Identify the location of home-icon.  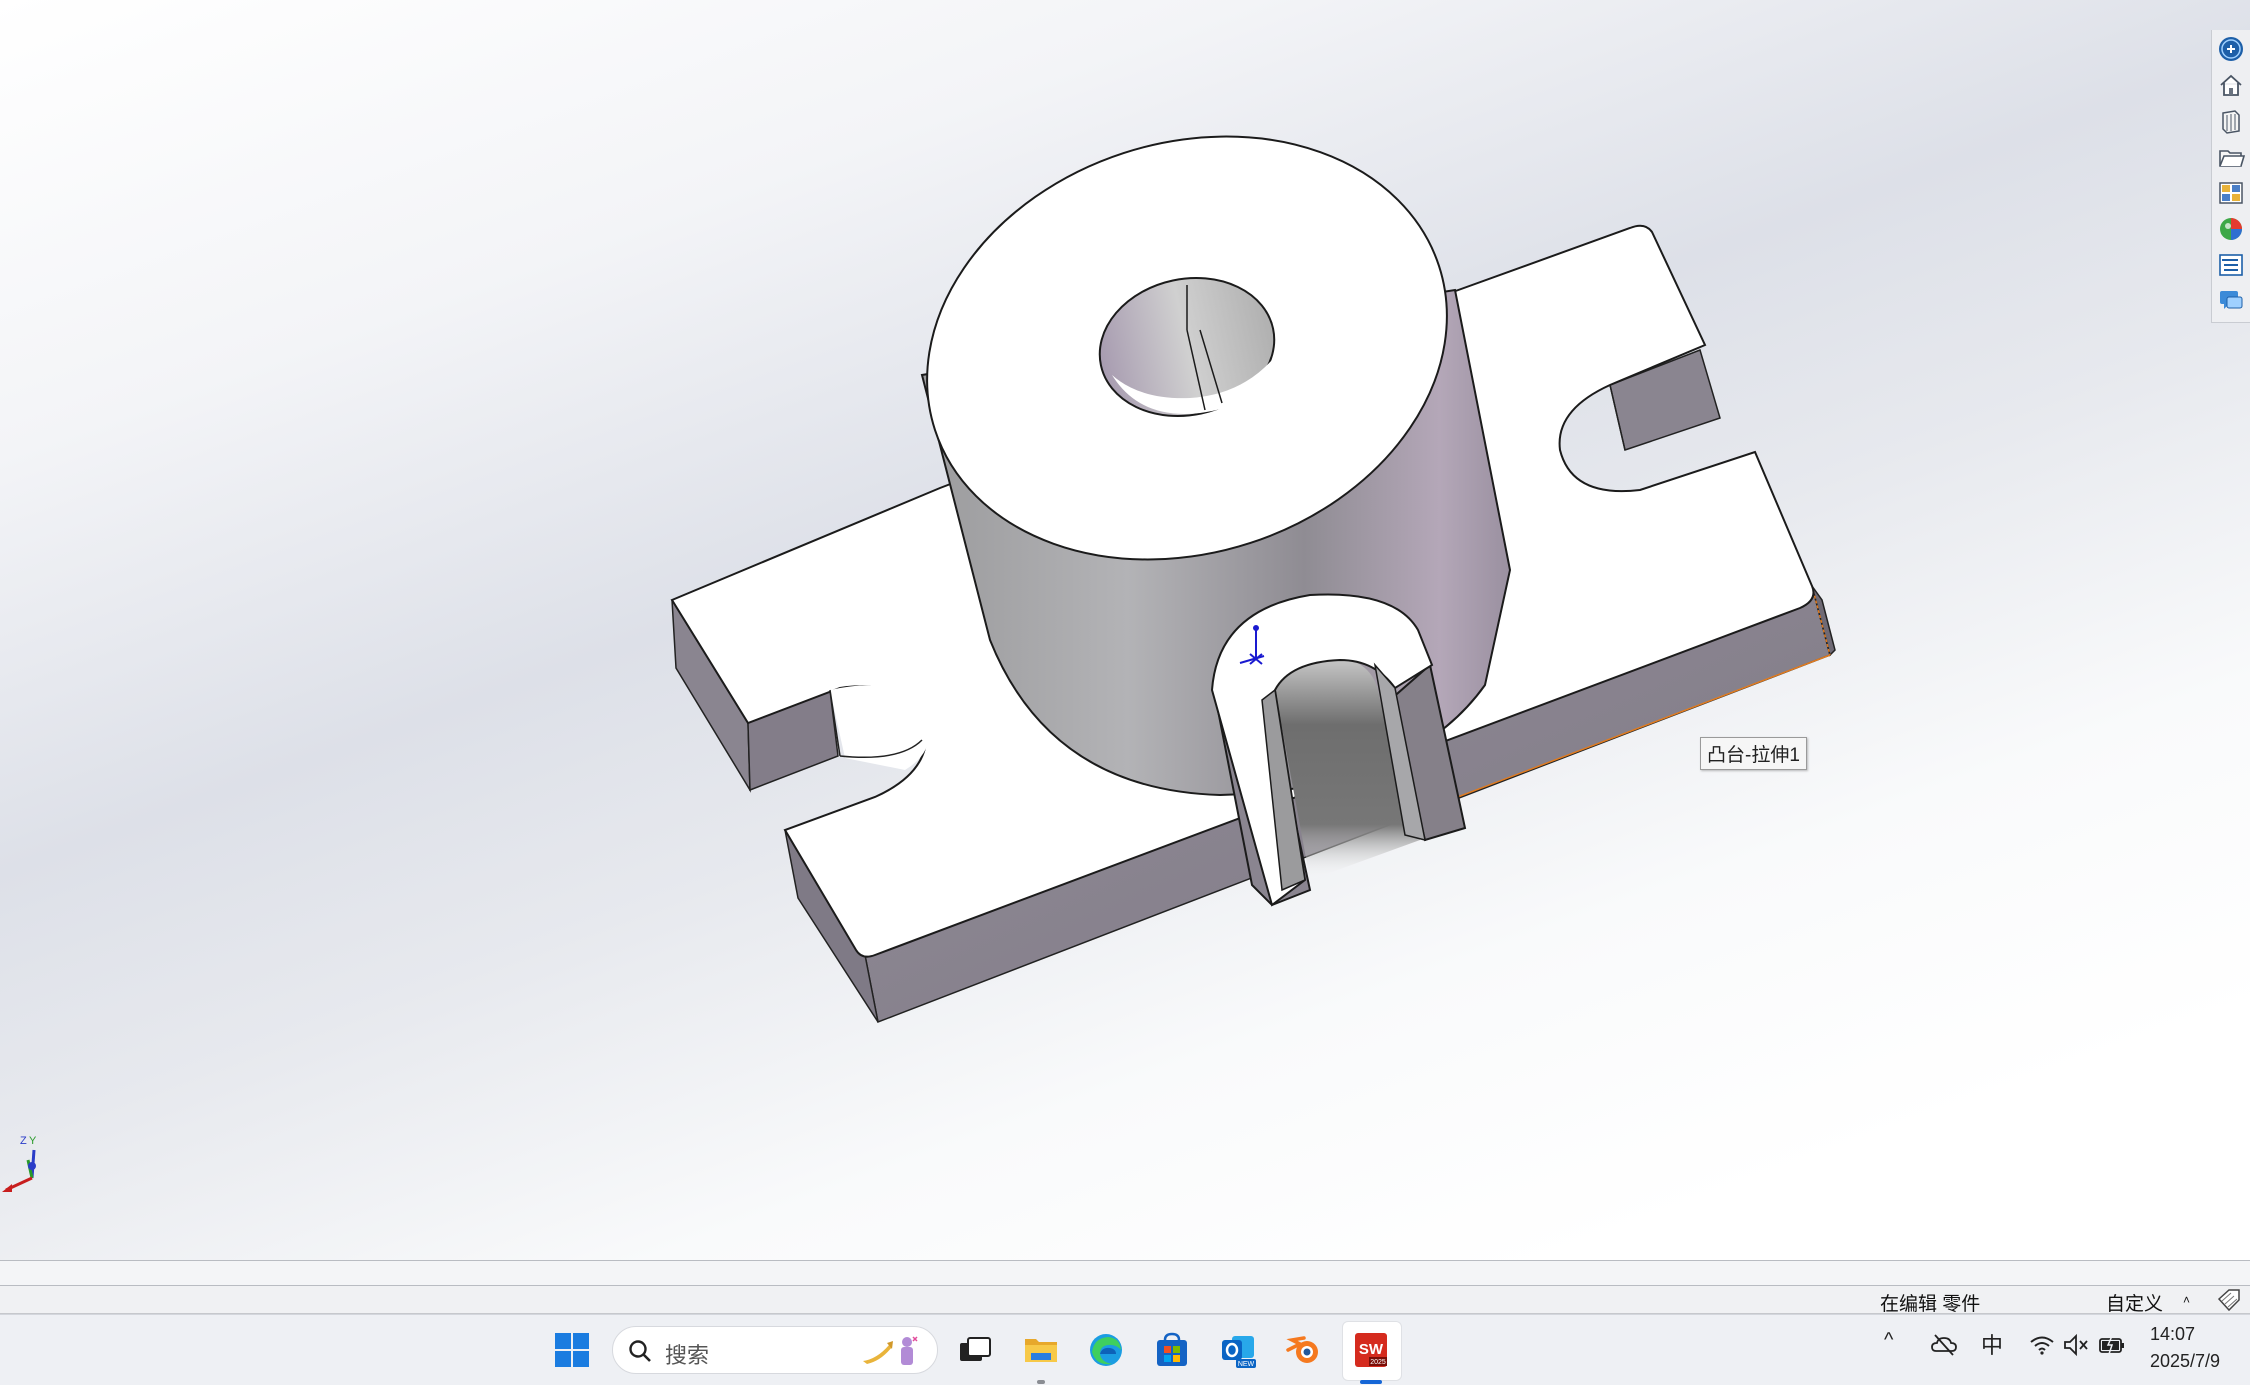
(2231, 85).